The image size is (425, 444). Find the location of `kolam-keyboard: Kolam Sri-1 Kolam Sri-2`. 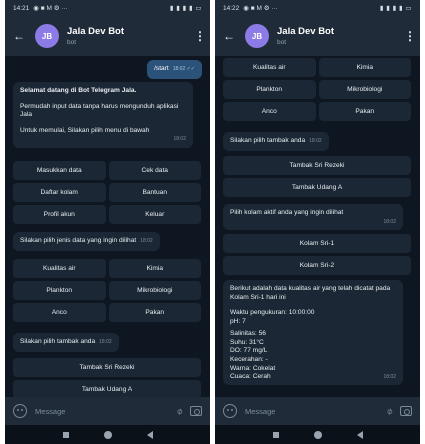

kolam-keyboard: Kolam Sri-1 Kolam Sri-2 is located at coordinates (317, 254).